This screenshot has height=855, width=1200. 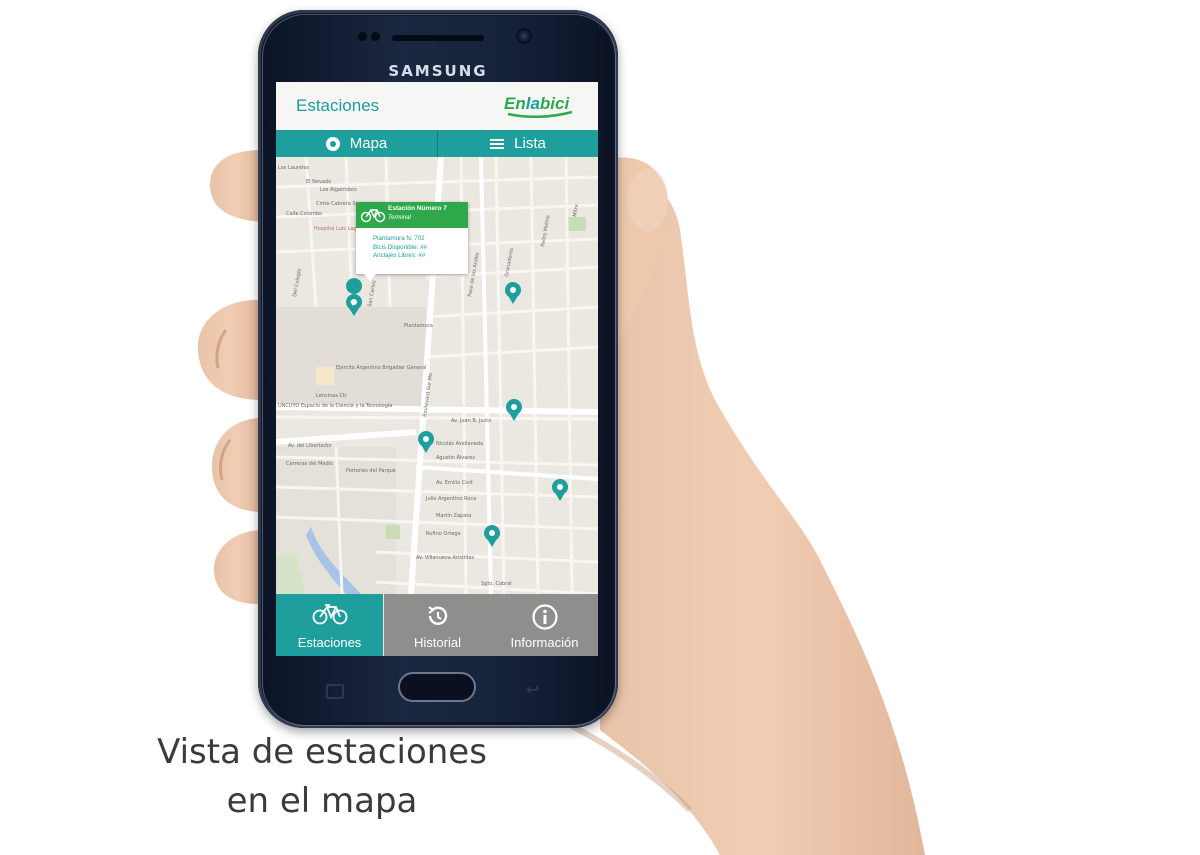 I want to click on caption: Vista de estaciones en el mapa, so click(x=322, y=777).